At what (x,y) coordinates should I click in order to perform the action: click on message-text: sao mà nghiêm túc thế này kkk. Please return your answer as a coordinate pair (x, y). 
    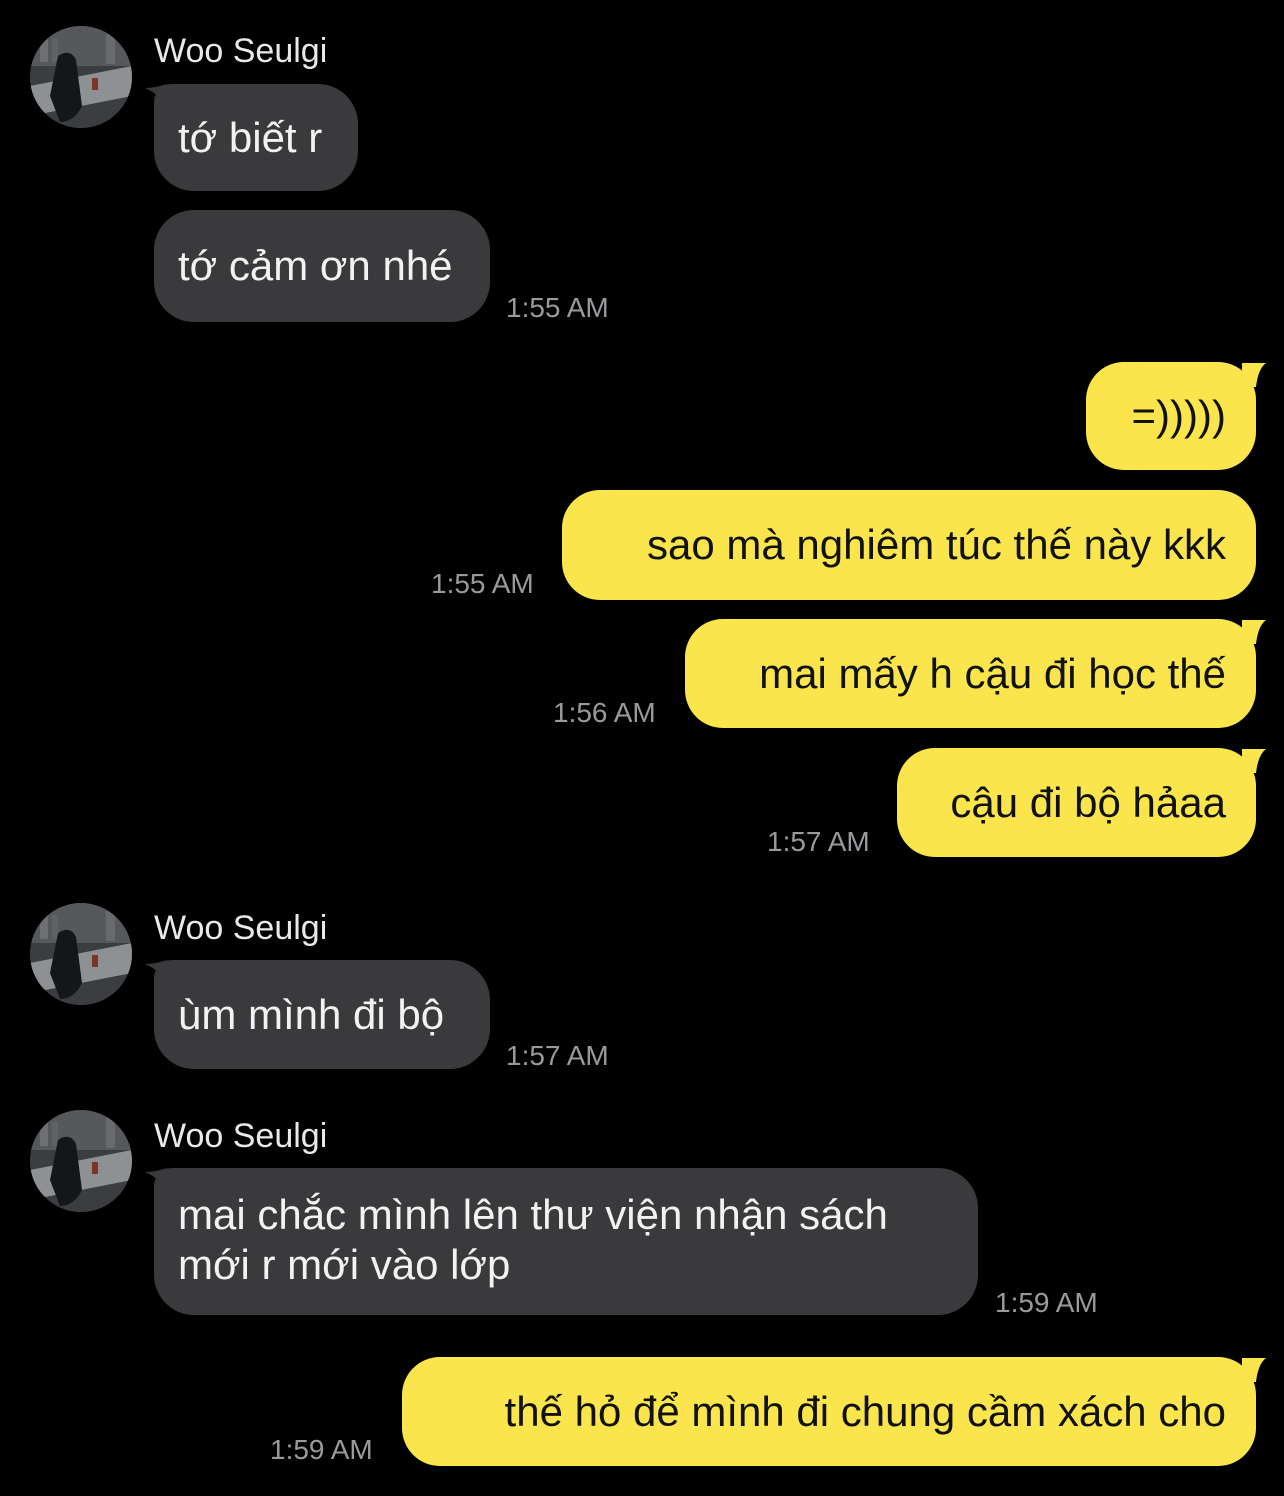
    Looking at the image, I should click on (936, 544).